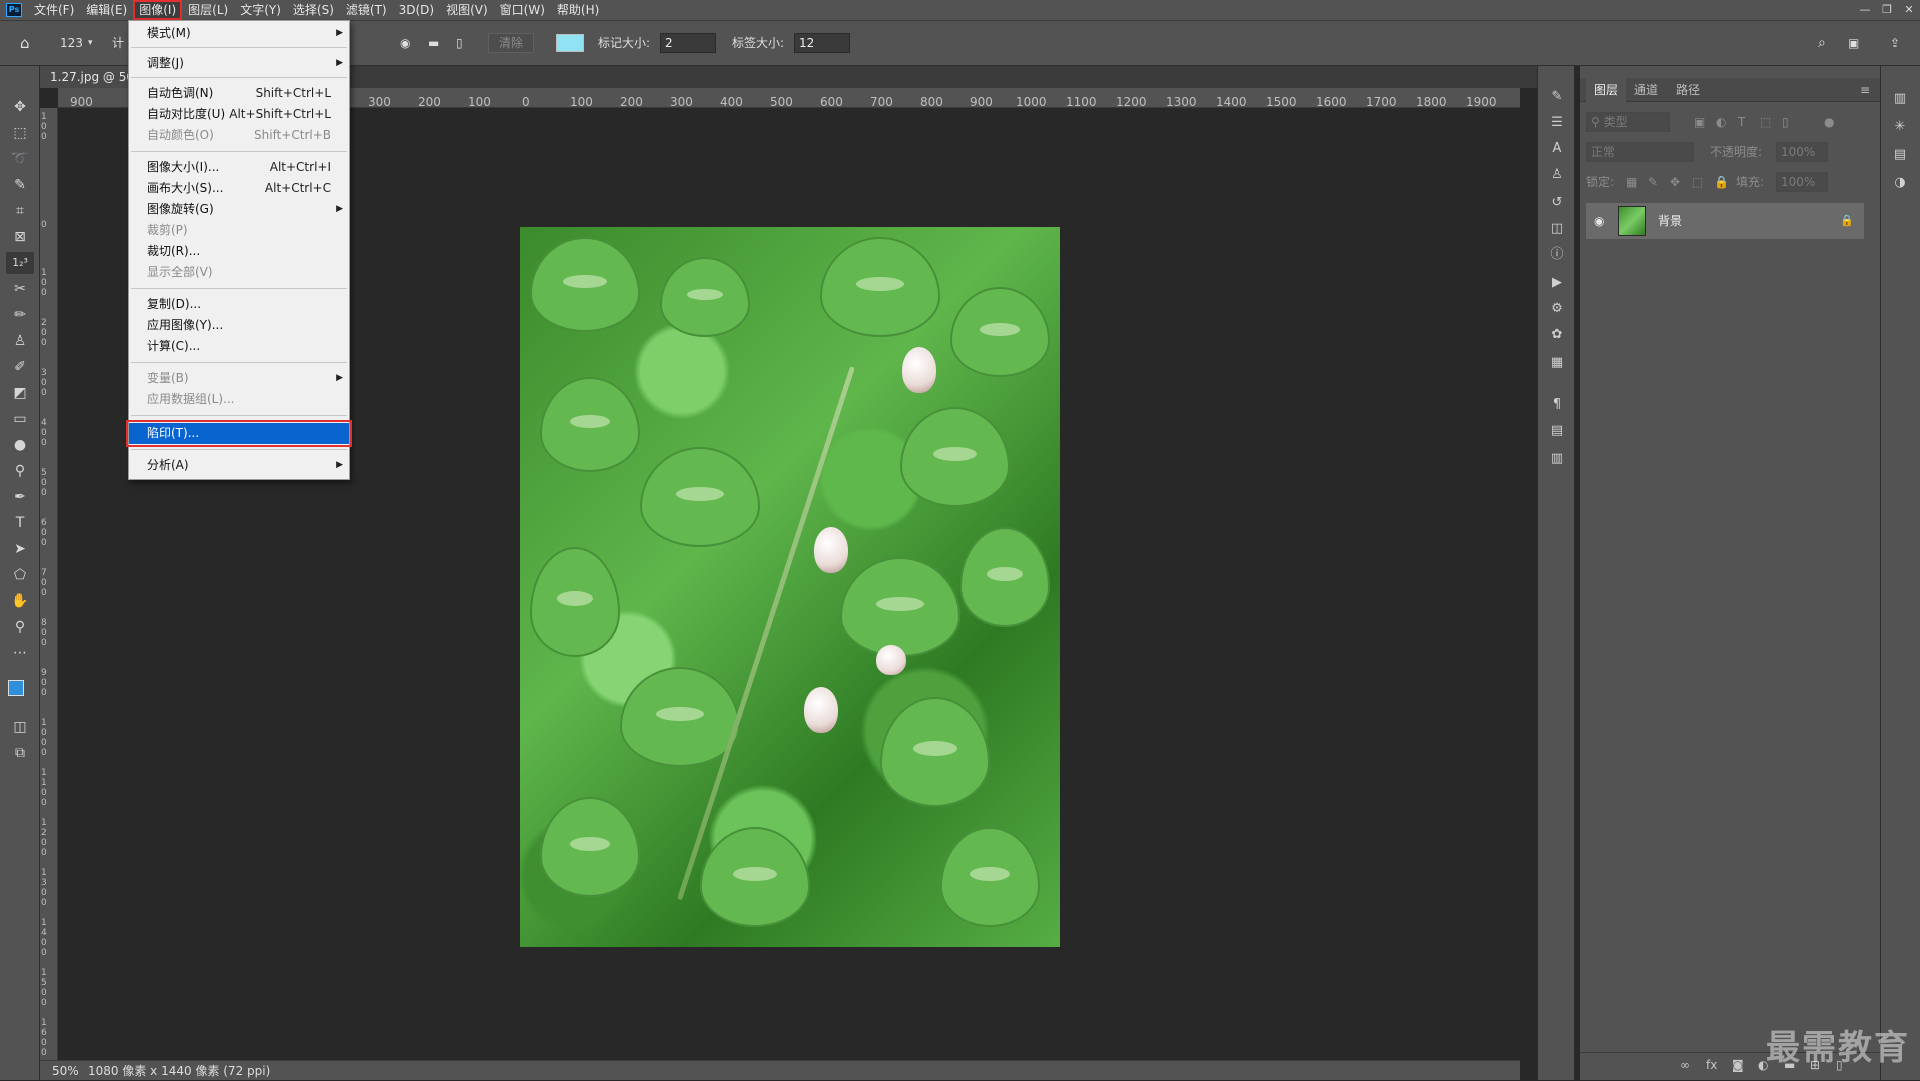 This screenshot has height=1081, width=1920. I want to click on tab-layers: 图层, so click(1606, 90).